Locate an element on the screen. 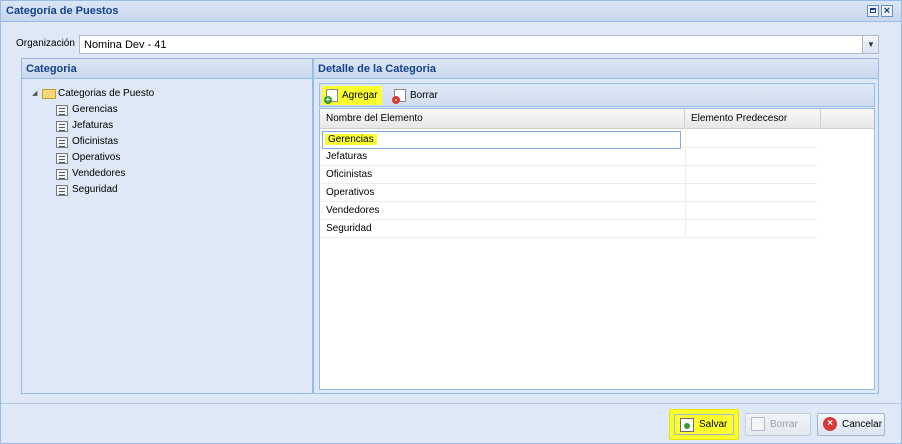 This screenshot has height=444, width=902. borrar-toolbar-button: - Borrar is located at coordinates (416, 95).